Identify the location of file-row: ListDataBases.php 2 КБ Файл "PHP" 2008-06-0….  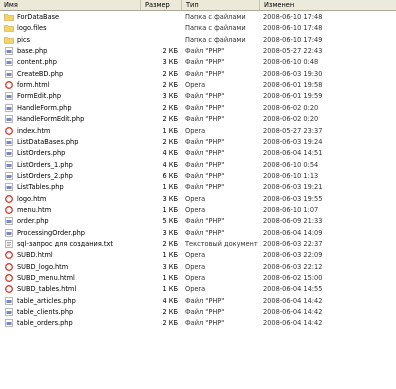
(198, 142).